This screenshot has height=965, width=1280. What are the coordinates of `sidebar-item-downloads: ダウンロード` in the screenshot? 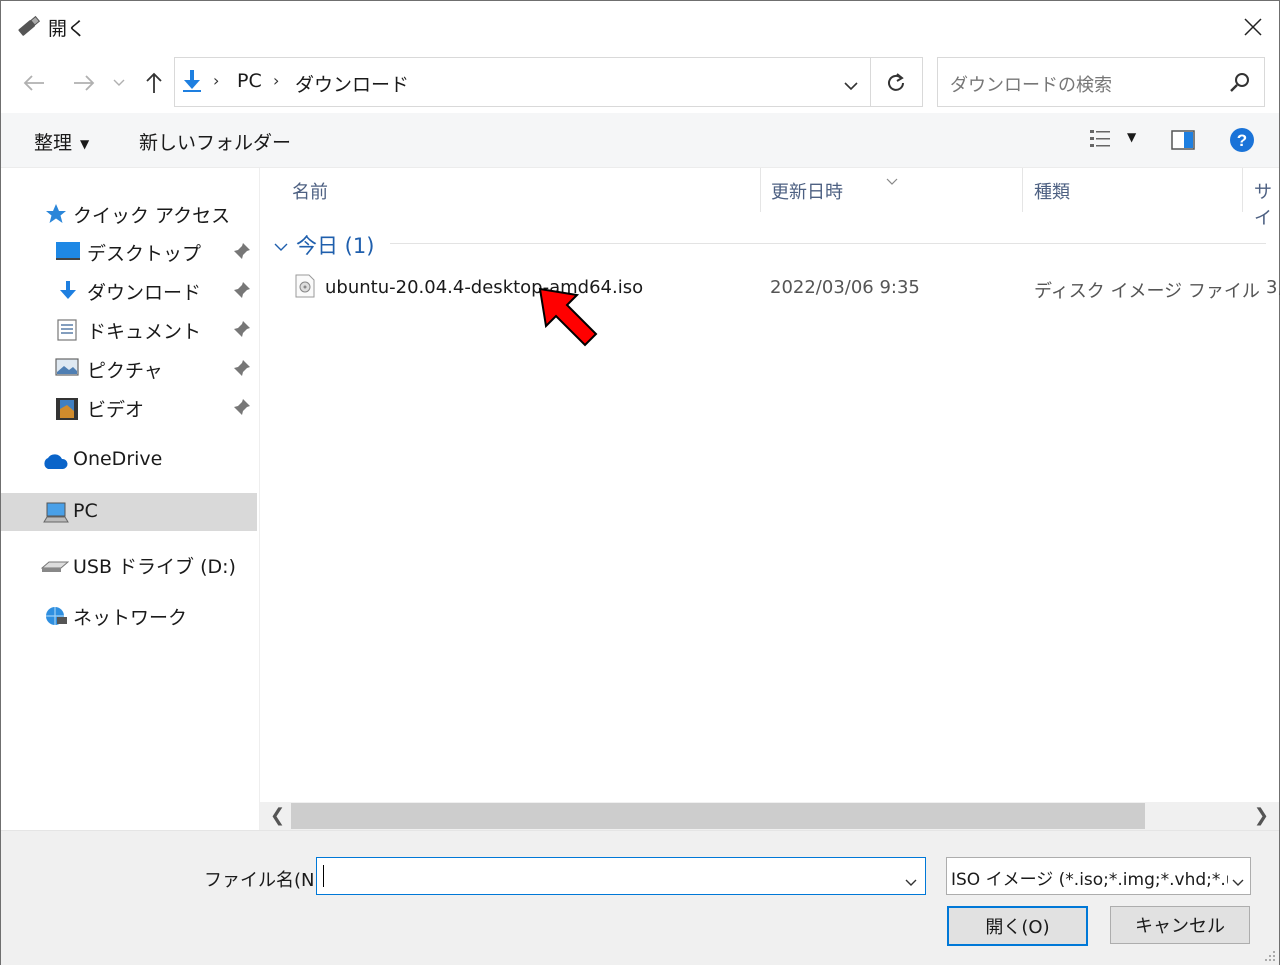 It's located at (129, 290).